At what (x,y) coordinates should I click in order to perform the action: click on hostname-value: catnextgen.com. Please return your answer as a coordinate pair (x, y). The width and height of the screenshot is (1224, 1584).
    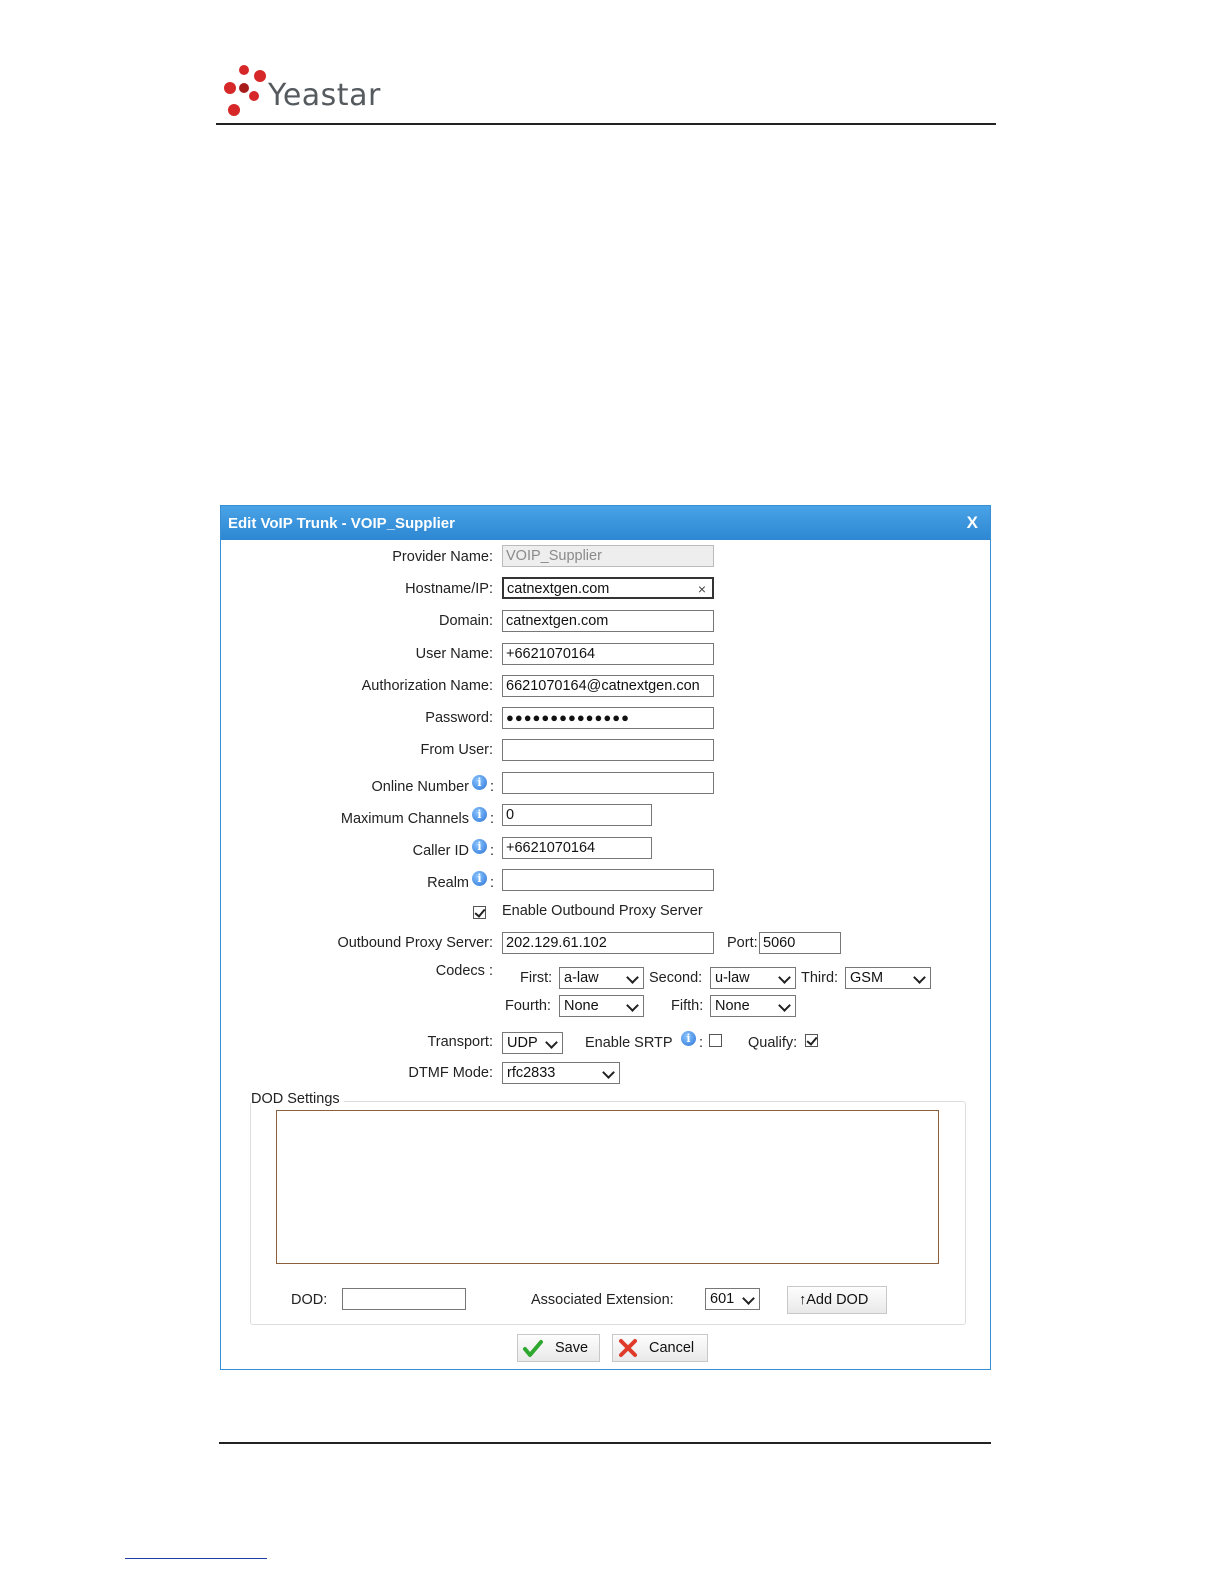
    Looking at the image, I should click on (558, 589).